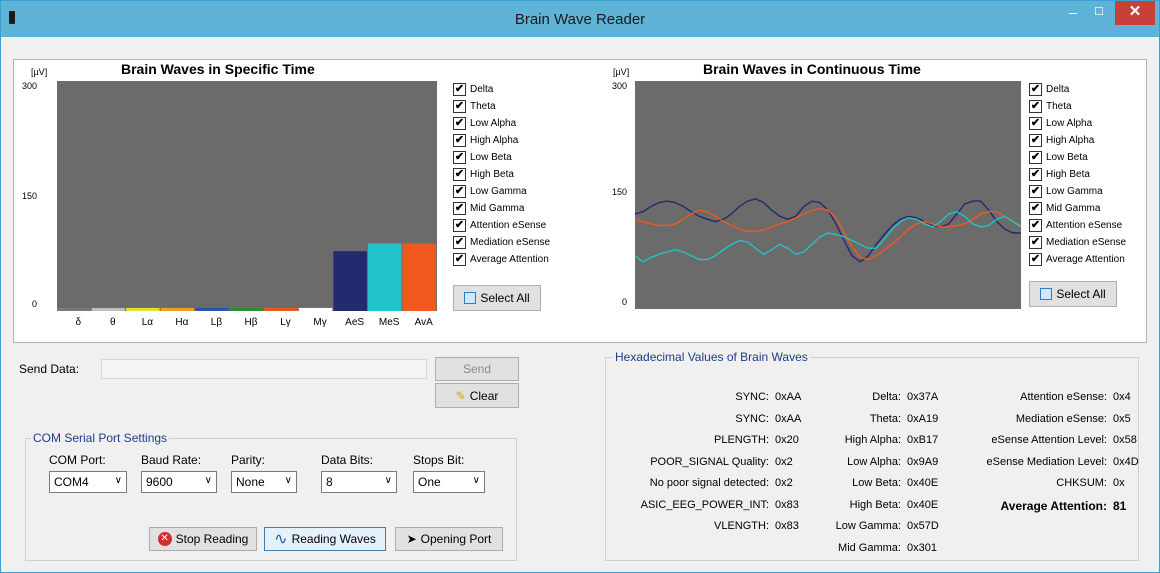 This screenshot has height=573, width=1160. I want to click on clear-button: ✎ Clear, so click(477, 395).